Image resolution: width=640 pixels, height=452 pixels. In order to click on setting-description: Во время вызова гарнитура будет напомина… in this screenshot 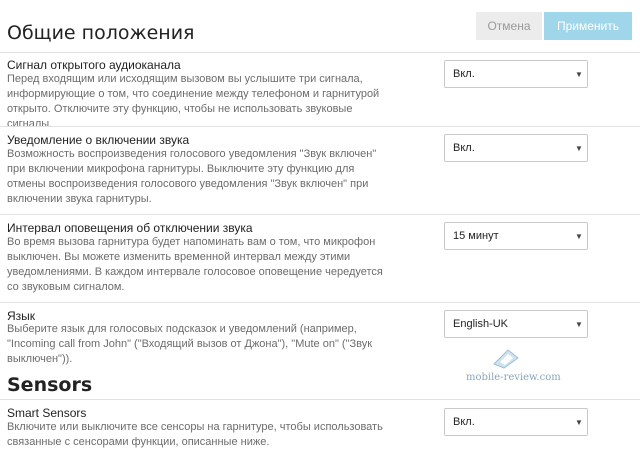, I will do `click(195, 264)`.